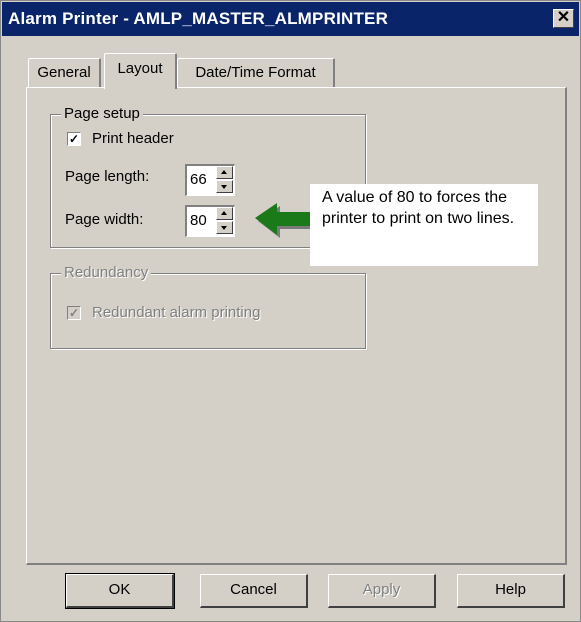  What do you see at coordinates (210, 221) in the screenshot?
I see `page-width-stepper: 80` at bounding box center [210, 221].